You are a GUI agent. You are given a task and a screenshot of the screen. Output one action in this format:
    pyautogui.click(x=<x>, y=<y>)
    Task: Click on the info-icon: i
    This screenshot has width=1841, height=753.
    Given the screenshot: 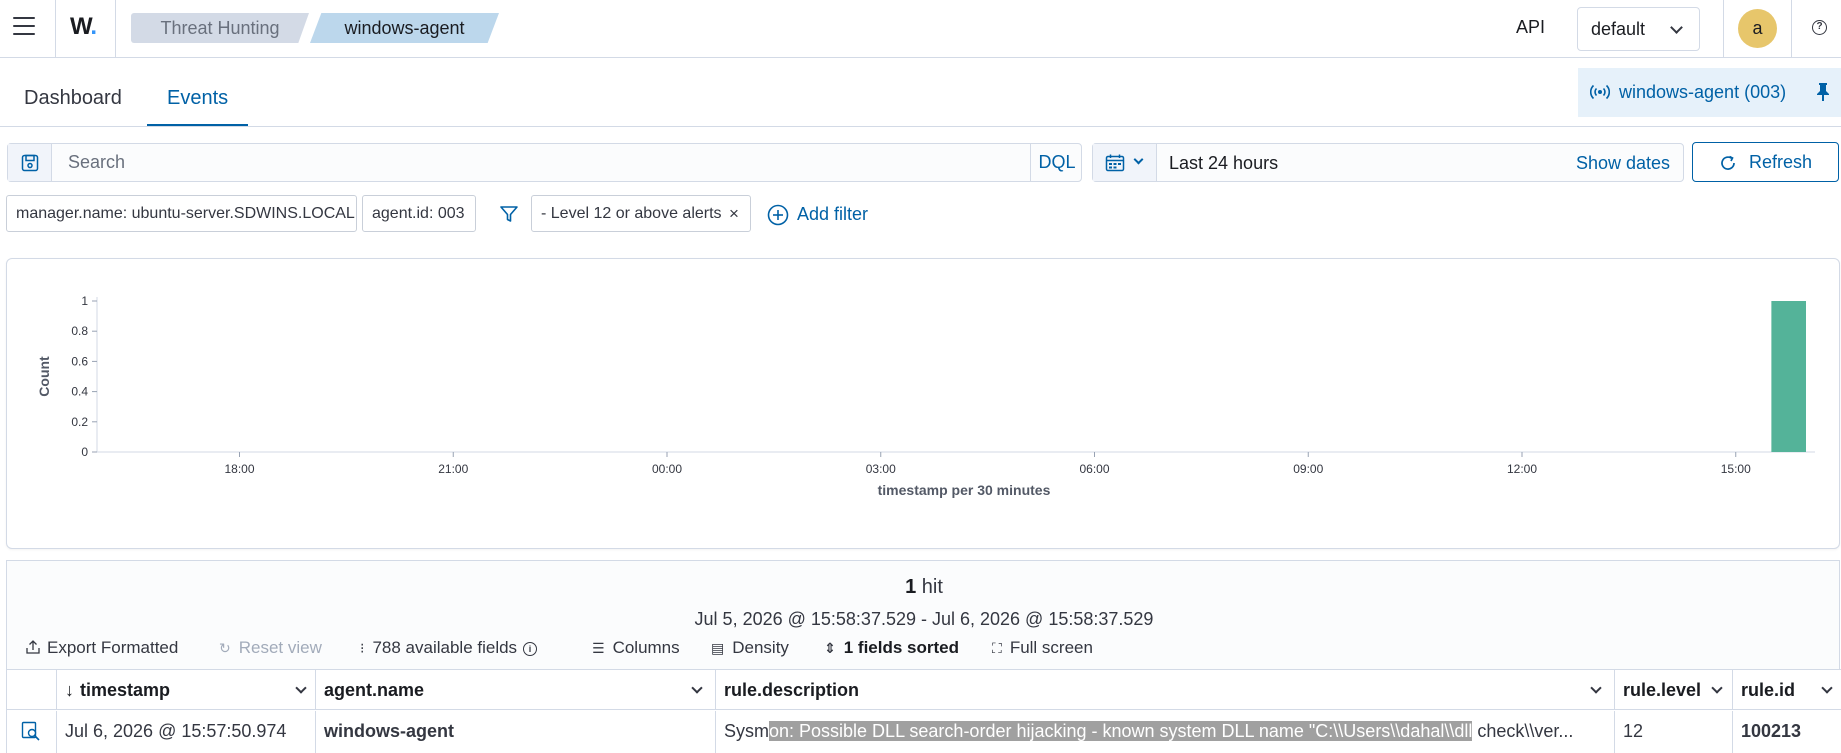 What is the action you would take?
    pyautogui.click(x=530, y=649)
    